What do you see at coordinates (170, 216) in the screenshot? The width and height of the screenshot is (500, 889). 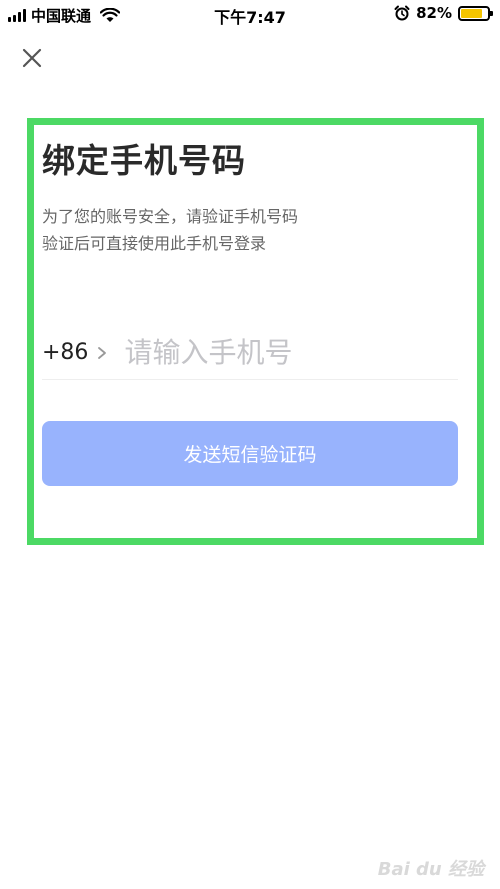 I see `description-line-1: 为了您的账号安全，请验证手机号码` at bounding box center [170, 216].